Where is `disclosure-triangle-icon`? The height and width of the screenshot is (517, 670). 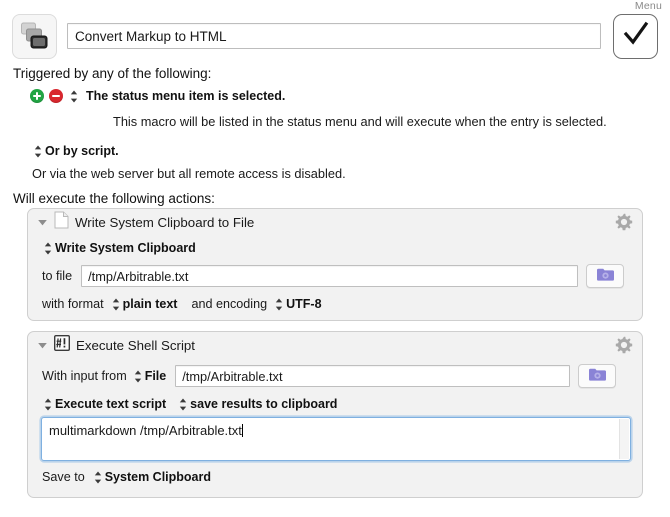
disclosure-triangle-icon is located at coordinates (42, 222).